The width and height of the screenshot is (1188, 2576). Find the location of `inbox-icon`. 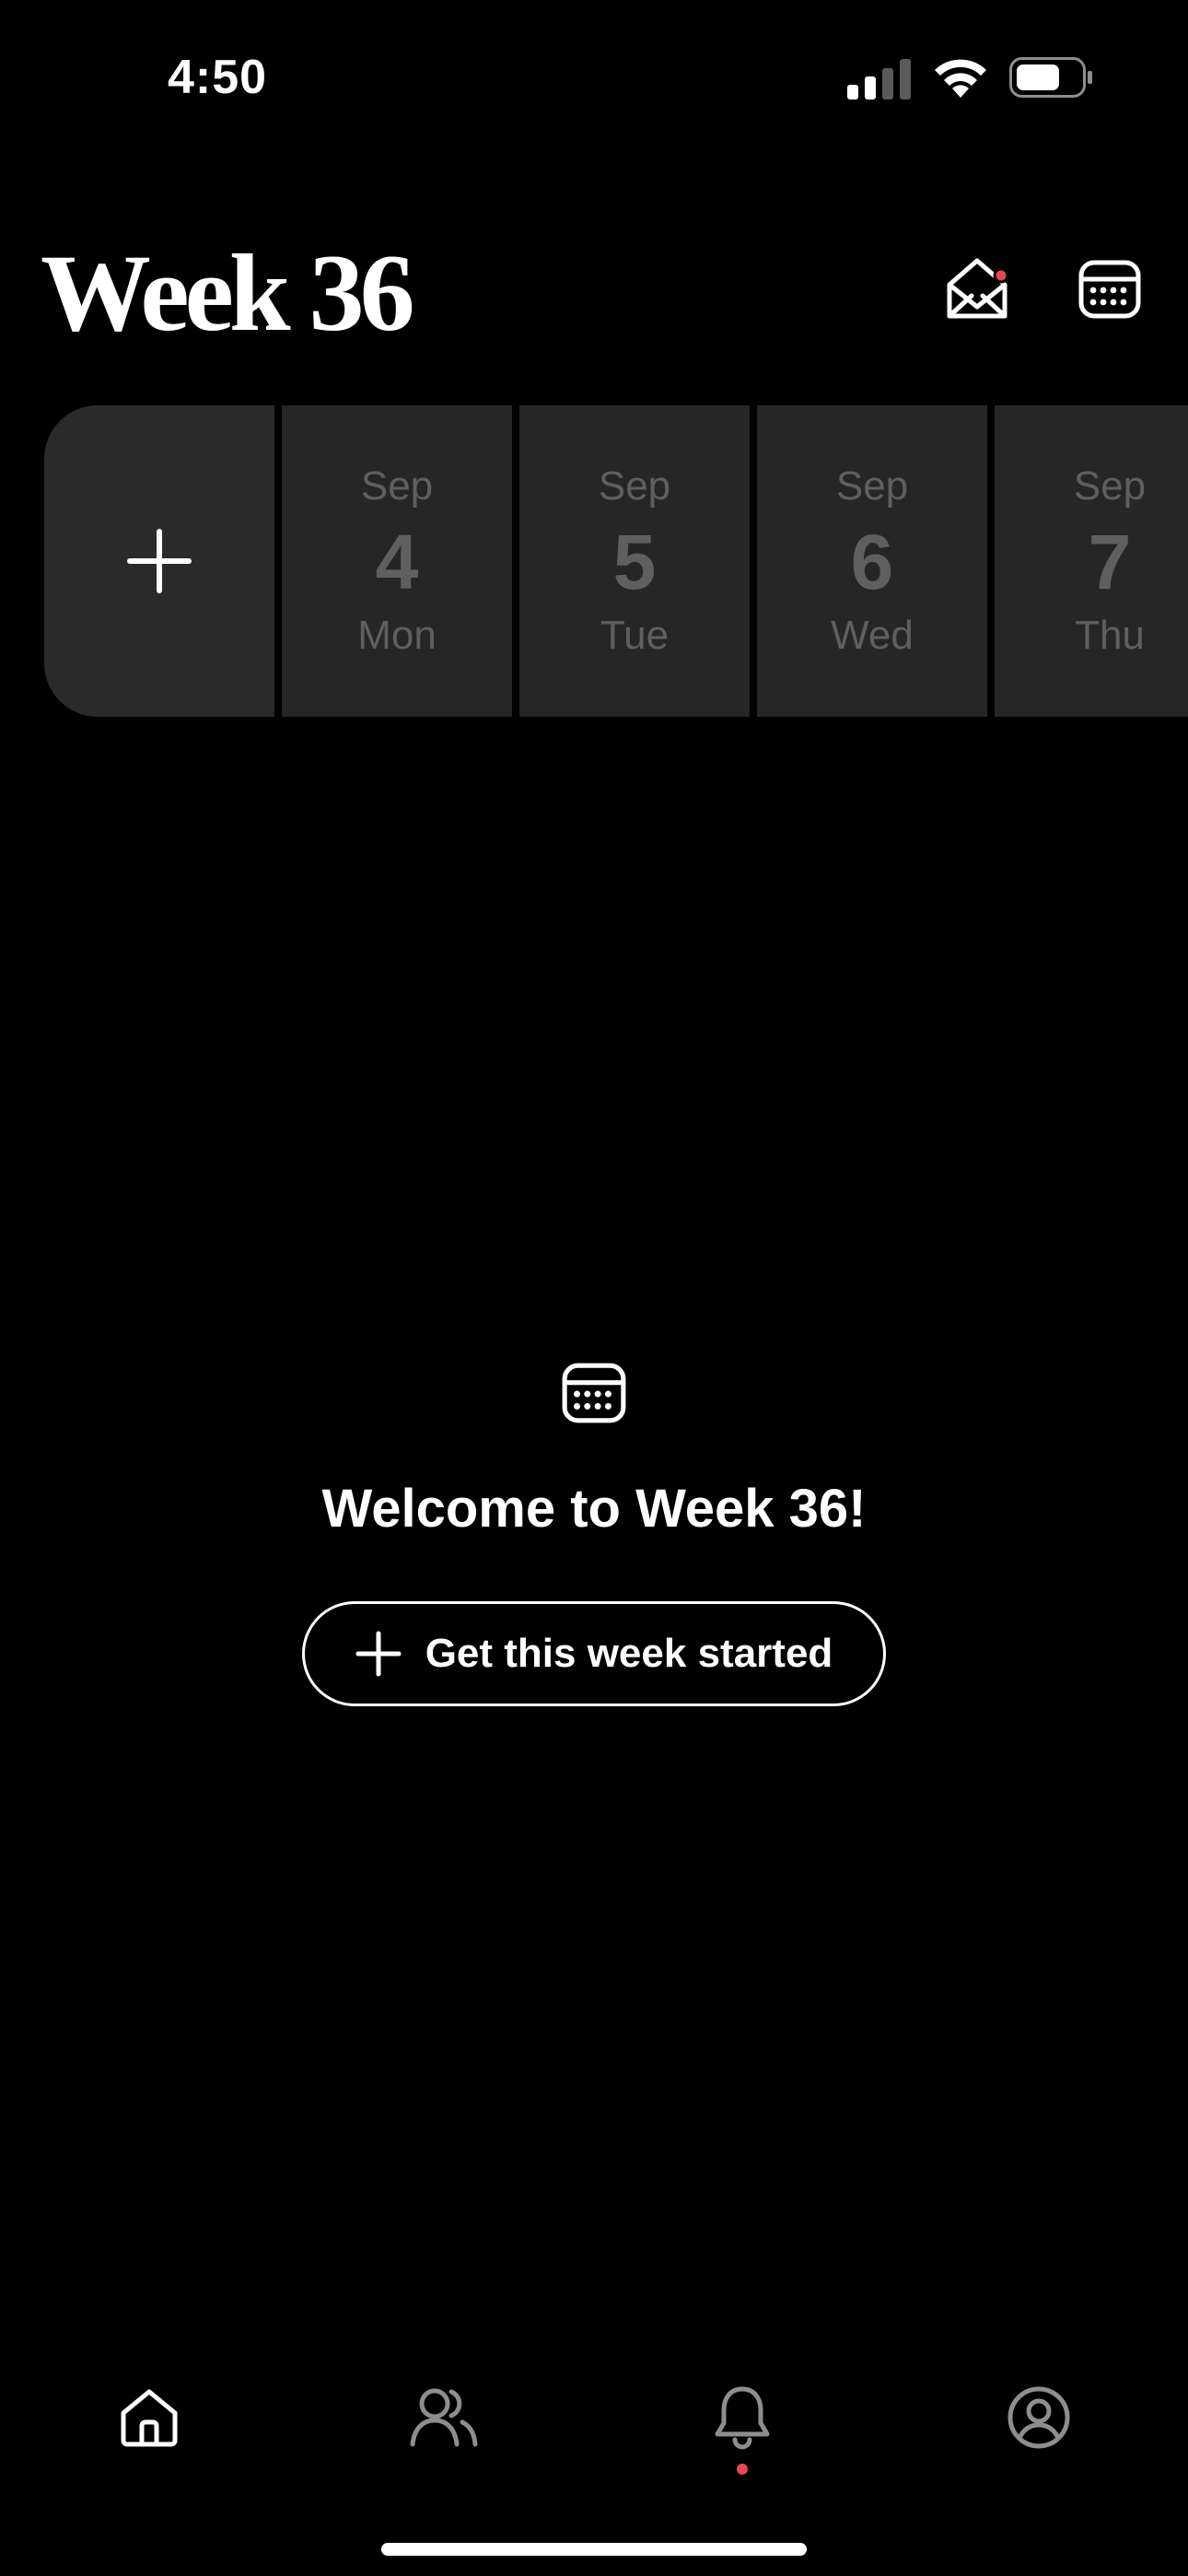

inbox-icon is located at coordinates (978, 288).